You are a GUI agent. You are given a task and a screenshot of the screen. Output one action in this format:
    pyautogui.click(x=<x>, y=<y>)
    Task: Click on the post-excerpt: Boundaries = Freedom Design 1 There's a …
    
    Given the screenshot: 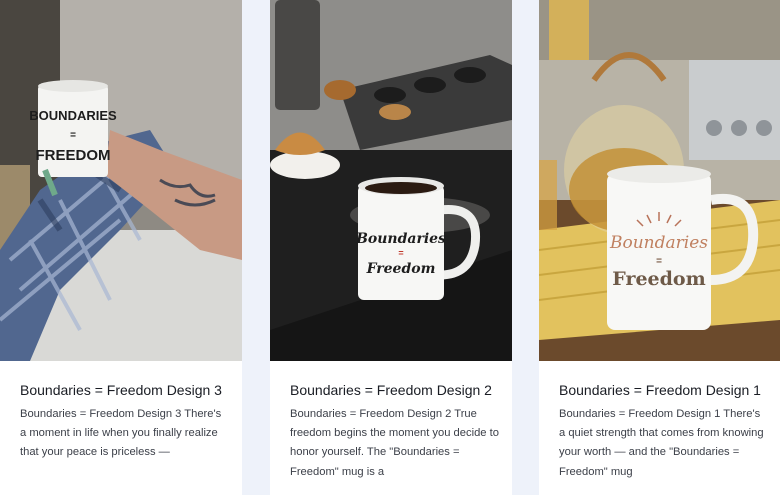 What is the action you would take?
    pyautogui.click(x=661, y=443)
    